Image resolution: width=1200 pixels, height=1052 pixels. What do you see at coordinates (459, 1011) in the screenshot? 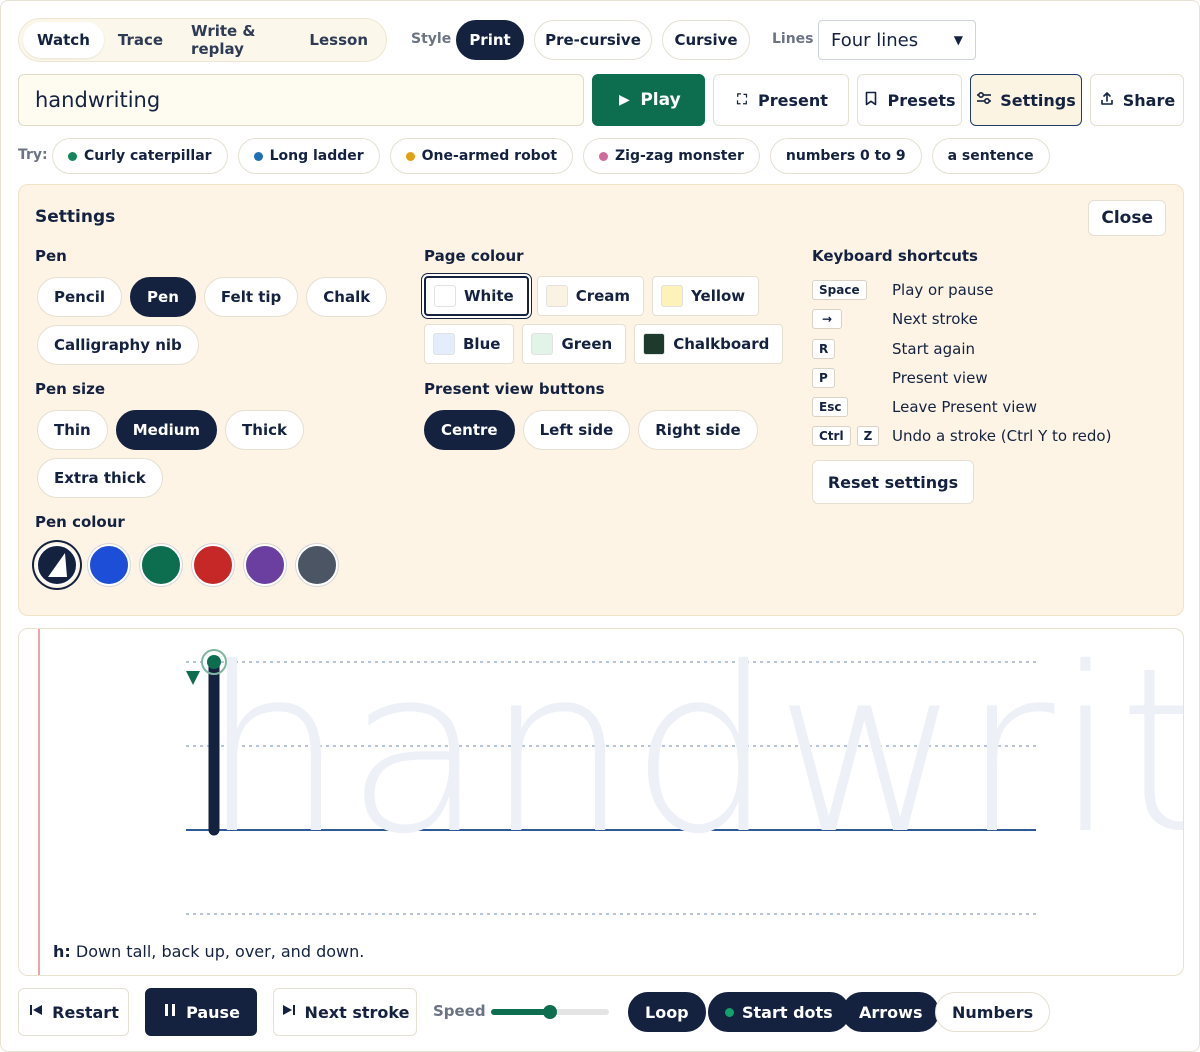
I see `speed-label: Speed` at bounding box center [459, 1011].